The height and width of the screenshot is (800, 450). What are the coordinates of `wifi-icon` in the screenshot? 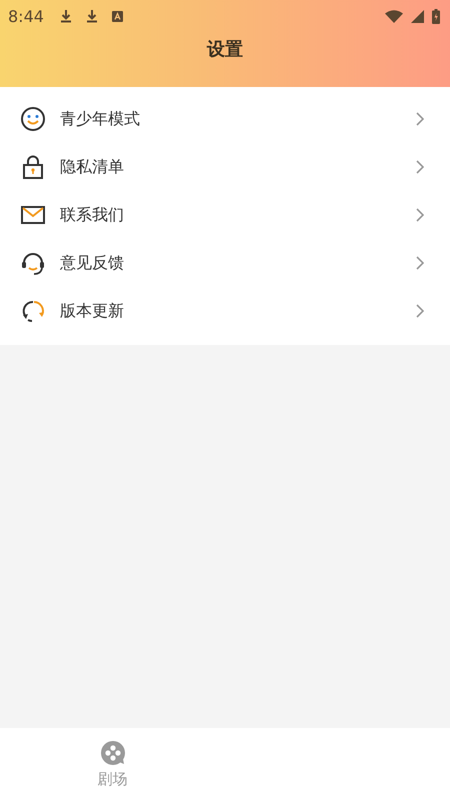 It's located at (394, 16).